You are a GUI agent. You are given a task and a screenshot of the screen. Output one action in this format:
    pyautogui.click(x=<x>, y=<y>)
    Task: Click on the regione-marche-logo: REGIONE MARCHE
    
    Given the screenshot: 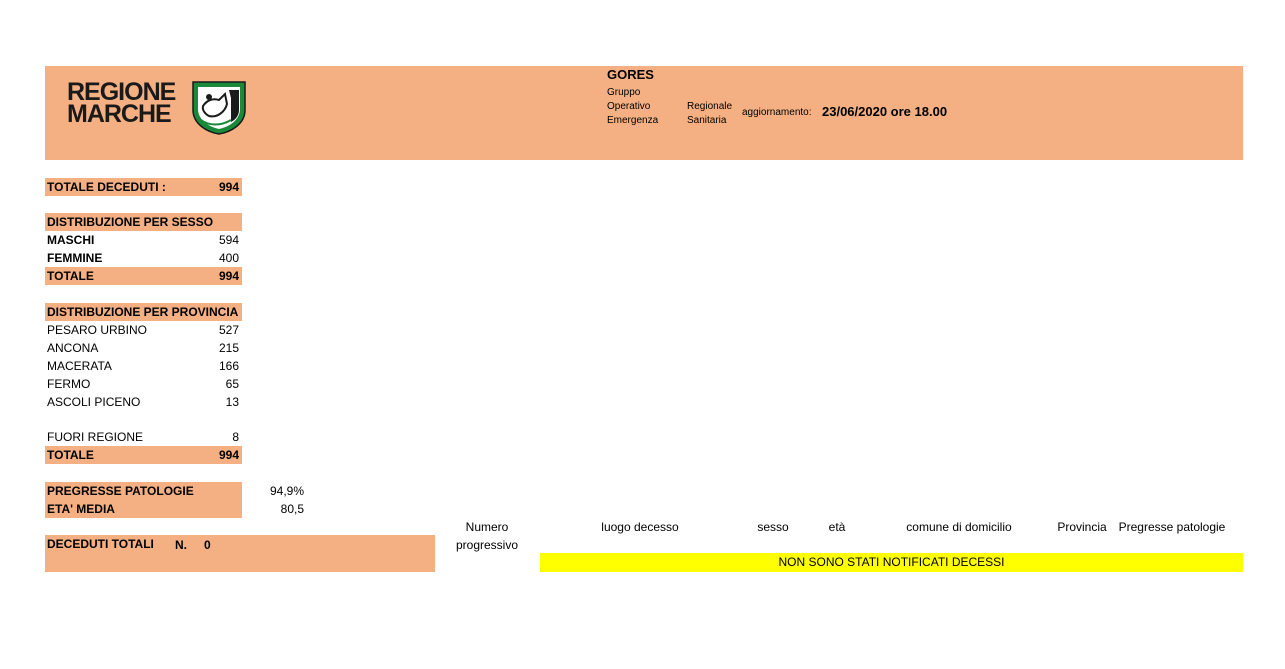 What is the action you would take?
    pyautogui.click(x=158, y=108)
    